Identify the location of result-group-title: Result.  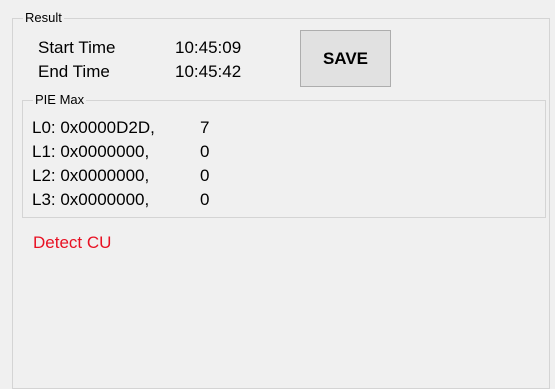
(43, 17).